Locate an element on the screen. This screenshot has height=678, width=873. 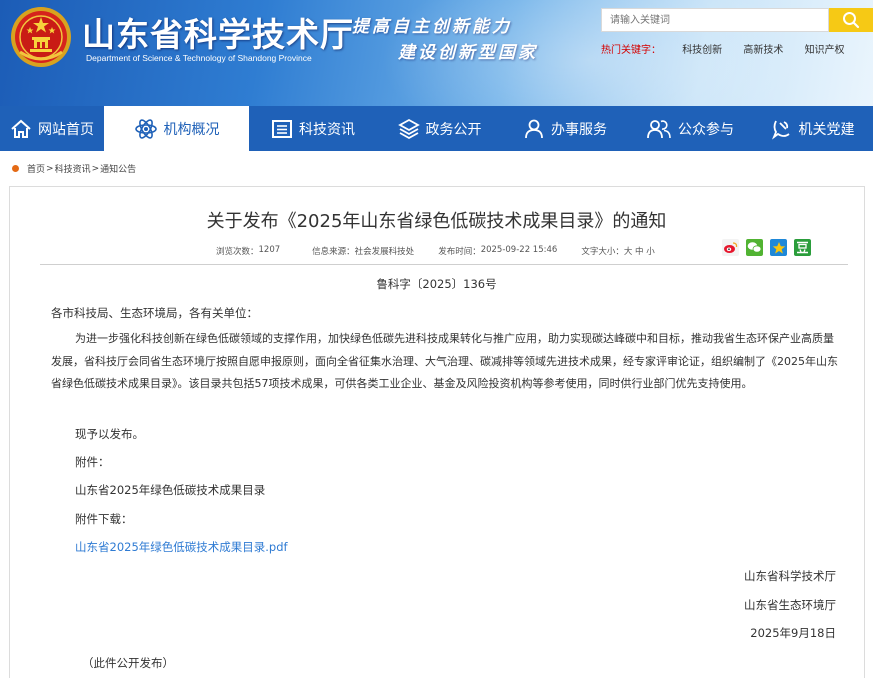
weibo-icon is located at coordinates (731, 247).